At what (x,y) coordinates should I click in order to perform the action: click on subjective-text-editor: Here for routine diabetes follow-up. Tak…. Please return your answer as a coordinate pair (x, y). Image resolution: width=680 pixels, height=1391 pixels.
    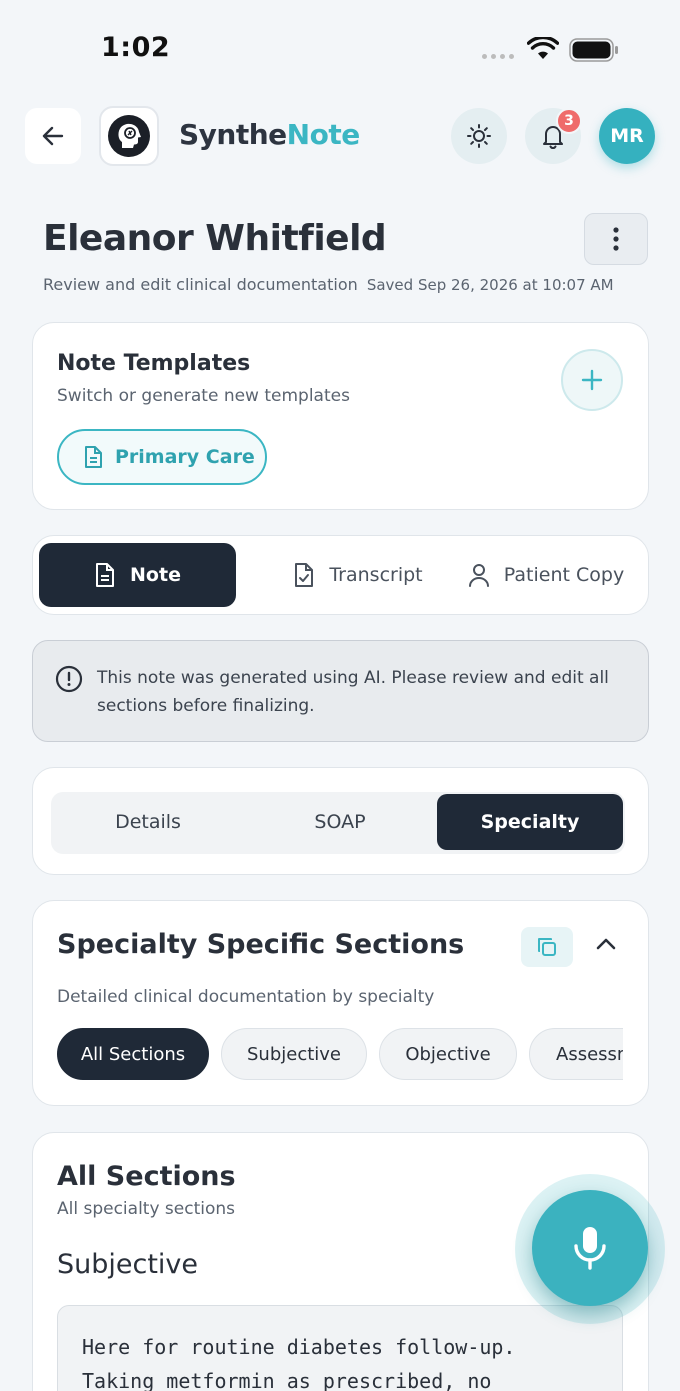
    Looking at the image, I should click on (340, 1348).